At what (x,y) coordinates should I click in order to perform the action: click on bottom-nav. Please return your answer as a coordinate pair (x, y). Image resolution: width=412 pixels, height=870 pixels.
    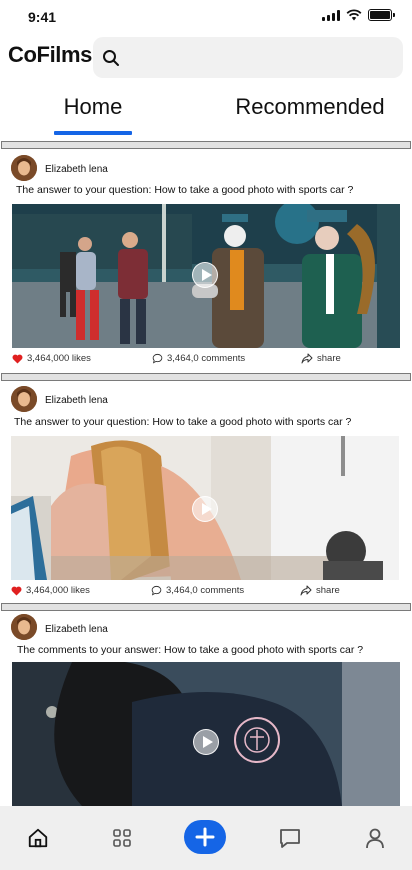
    Looking at the image, I should click on (206, 838).